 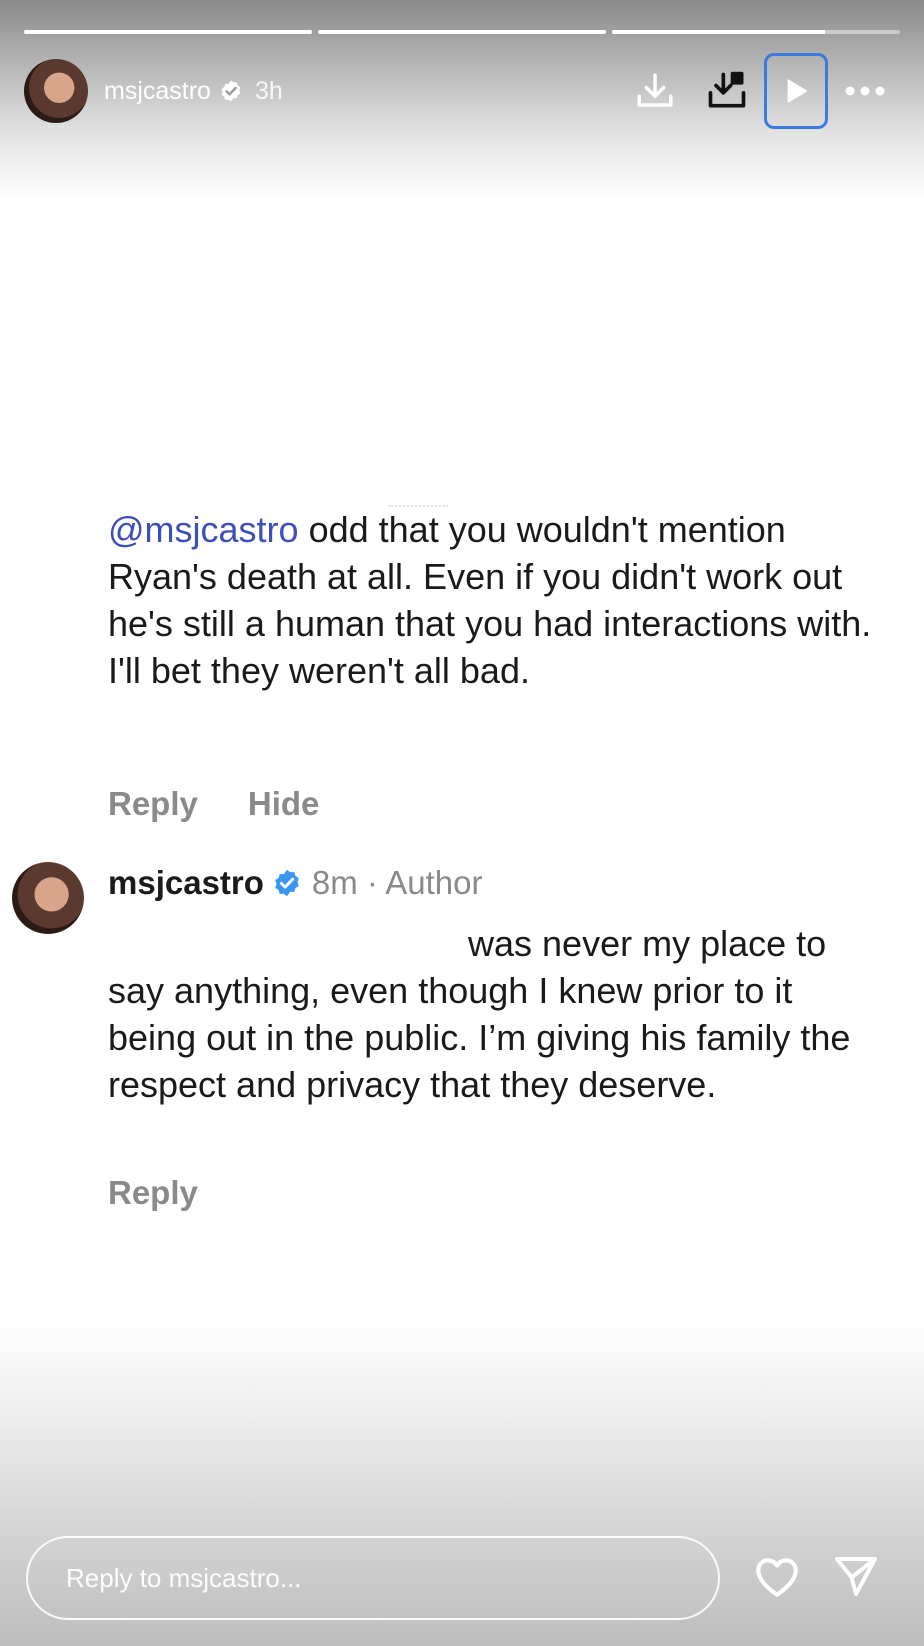 I want to click on comment-hide-button: Hide, so click(x=284, y=804).